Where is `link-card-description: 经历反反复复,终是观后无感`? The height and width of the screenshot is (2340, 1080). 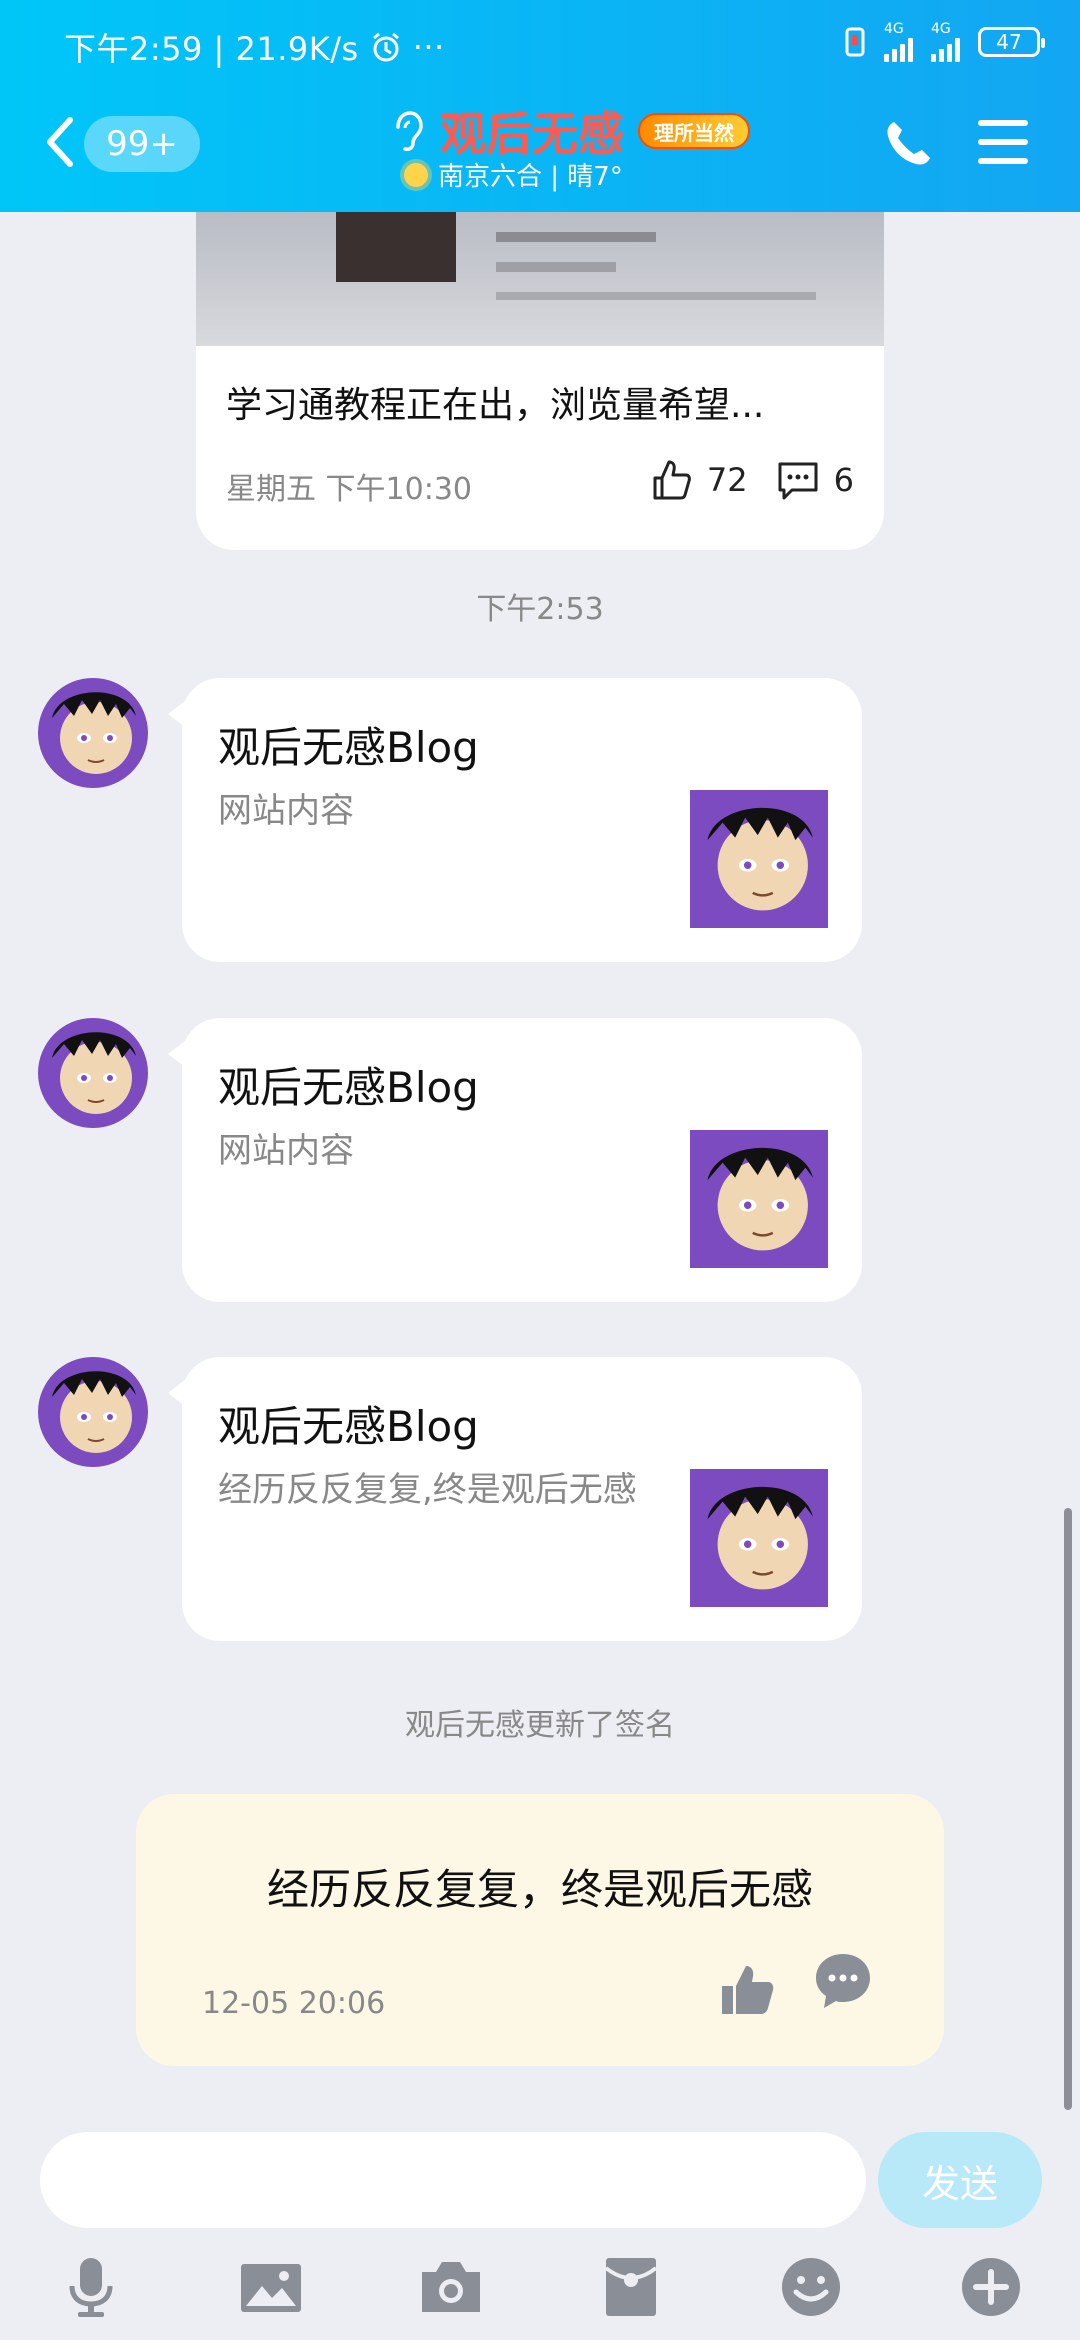 link-card-description: 经历反反复复,终是观后无感 is located at coordinates (427, 1490).